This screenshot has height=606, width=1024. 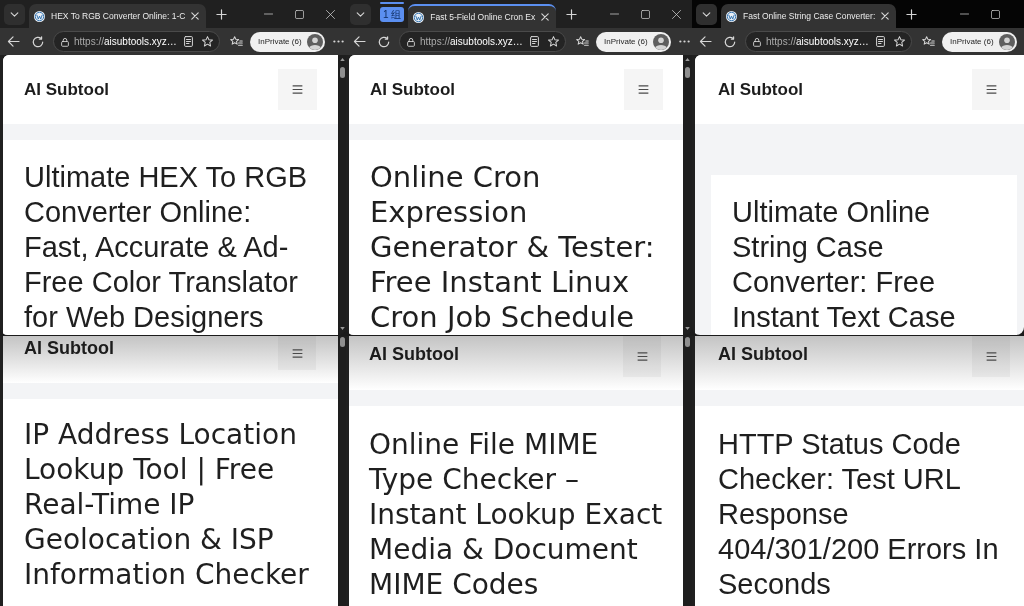 What do you see at coordinates (482, 16) in the screenshot?
I see `browser-tab: Fast 5-Field Online Cron Ex` at bounding box center [482, 16].